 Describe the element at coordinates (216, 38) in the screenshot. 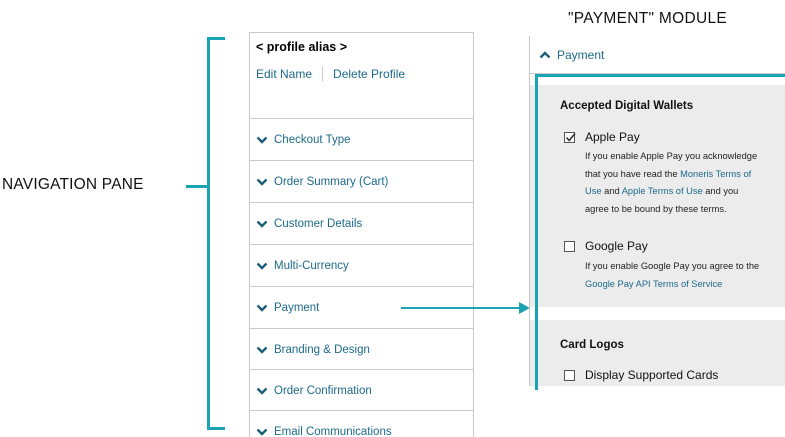

I see `nav-bracket-top` at that location.